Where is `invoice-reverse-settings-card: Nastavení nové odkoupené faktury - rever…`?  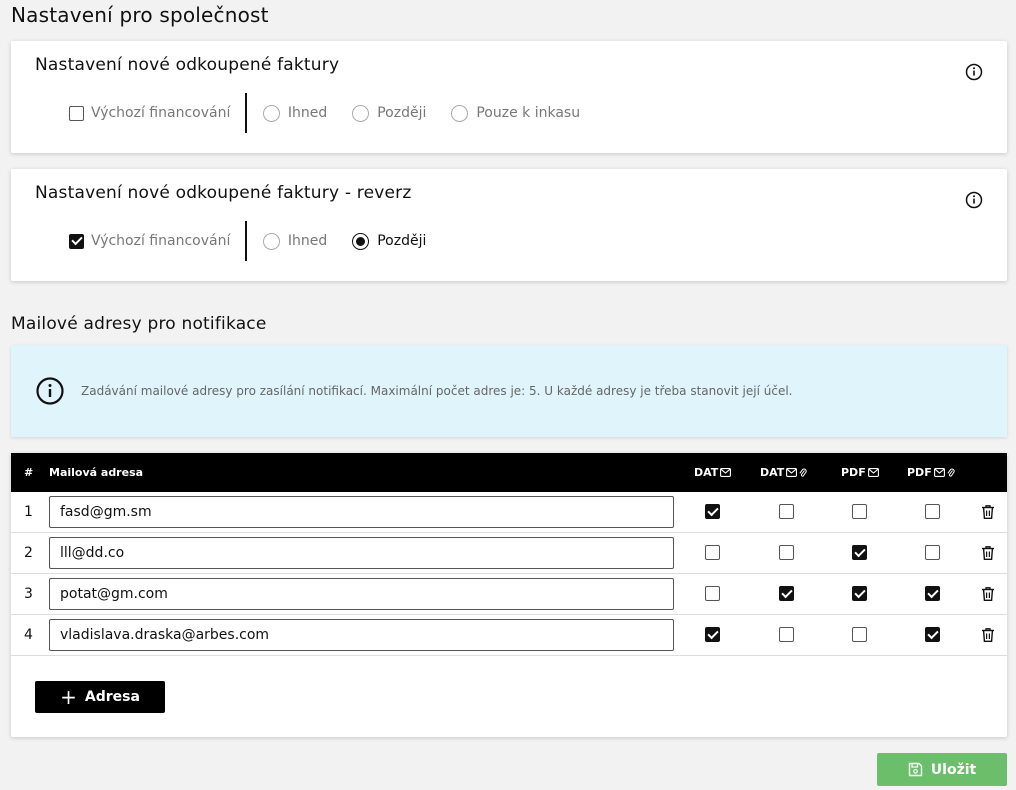
invoice-reverse-settings-card: Nastavení nové odkoupené faktury - rever… is located at coordinates (509, 225).